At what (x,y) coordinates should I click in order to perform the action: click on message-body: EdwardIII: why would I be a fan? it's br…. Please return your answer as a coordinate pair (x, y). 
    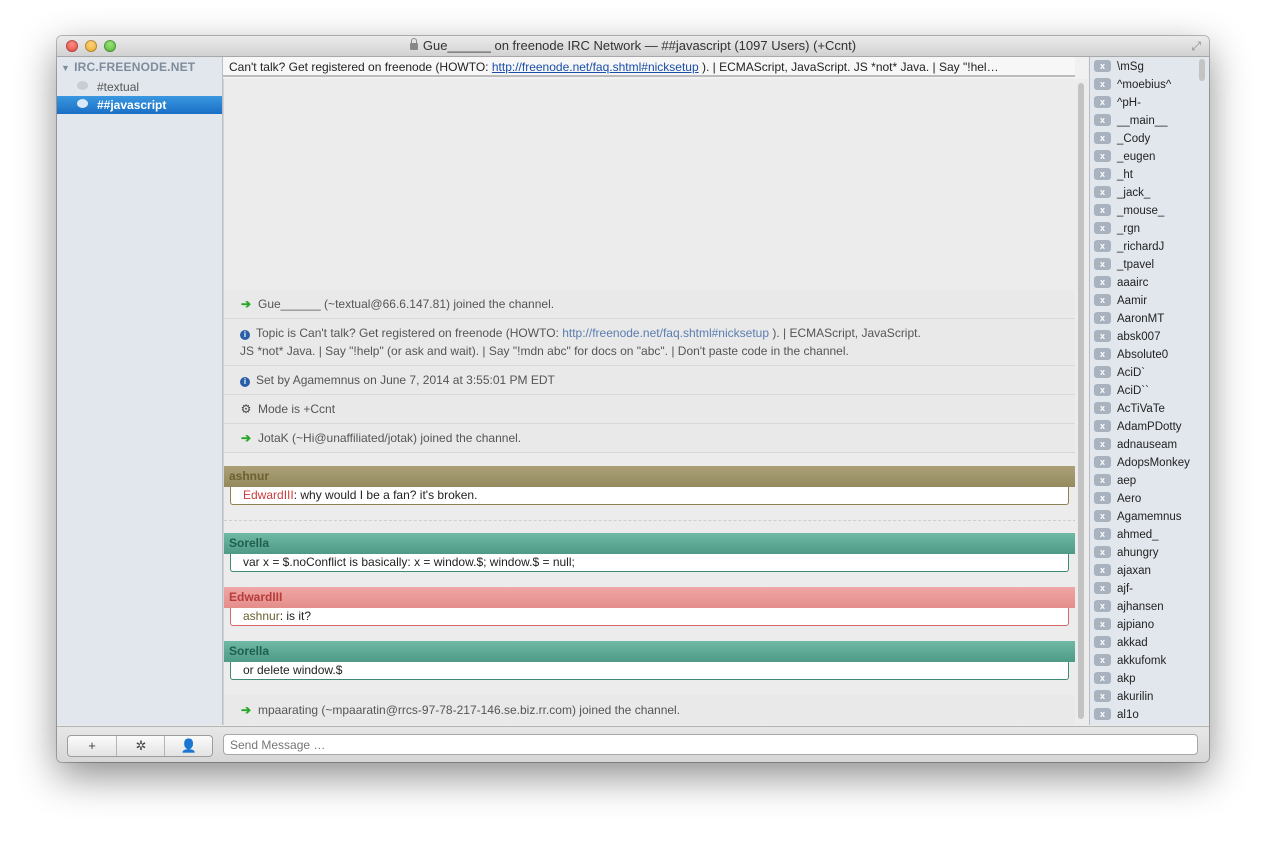
    Looking at the image, I should click on (649, 496).